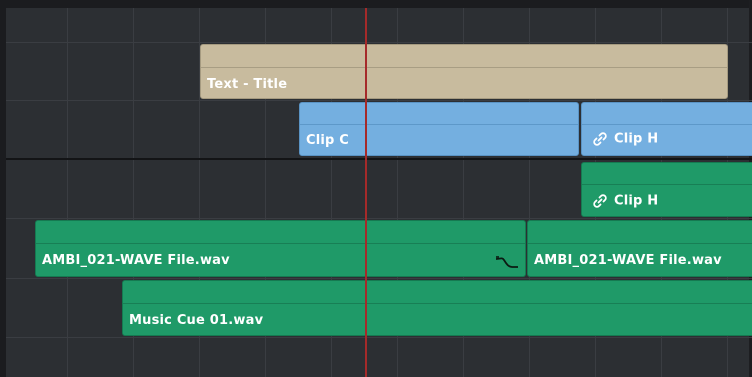 The width and height of the screenshot is (752, 377). I want to click on fade-curve-icon, so click(507, 262).